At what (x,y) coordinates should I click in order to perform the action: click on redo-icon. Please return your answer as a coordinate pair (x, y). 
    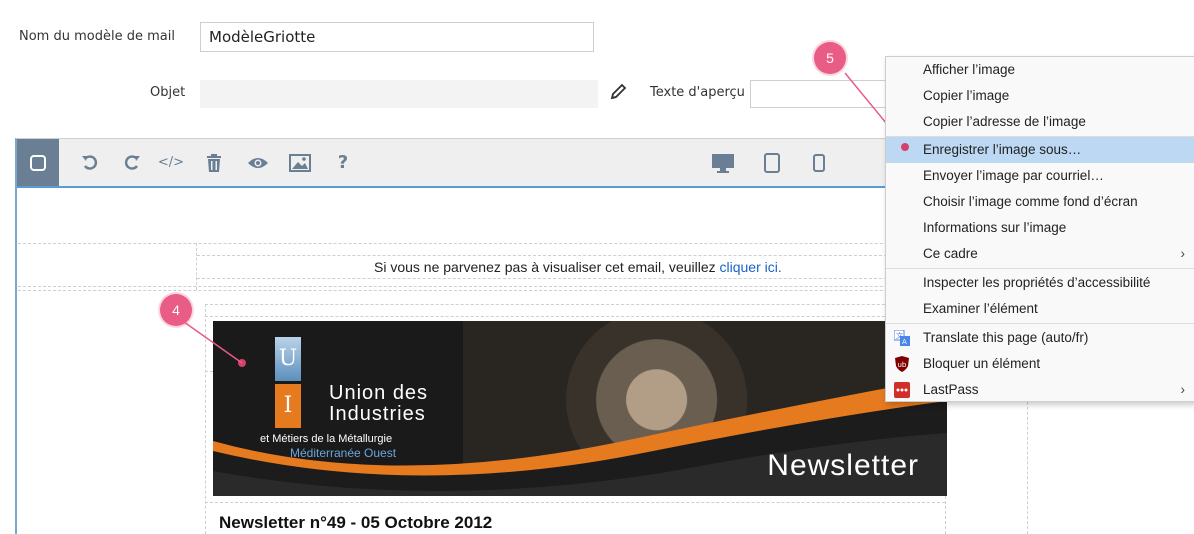
    Looking at the image, I should click on (132, 162).